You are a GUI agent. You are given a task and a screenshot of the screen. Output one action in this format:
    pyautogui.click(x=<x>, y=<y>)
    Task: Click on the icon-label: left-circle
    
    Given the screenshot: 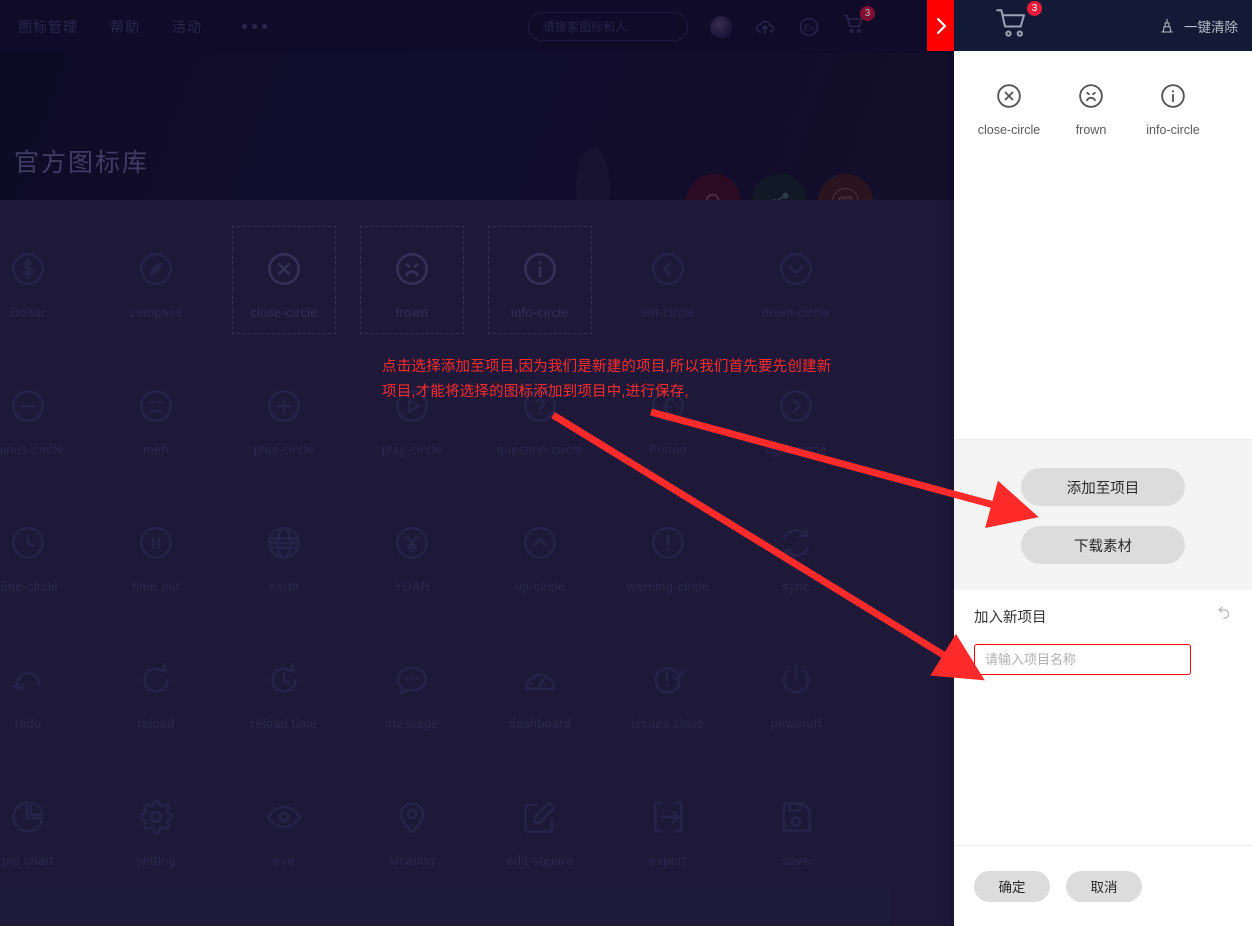 What is the action you would take?
    pyautogui.click(x=668, y=313)
    